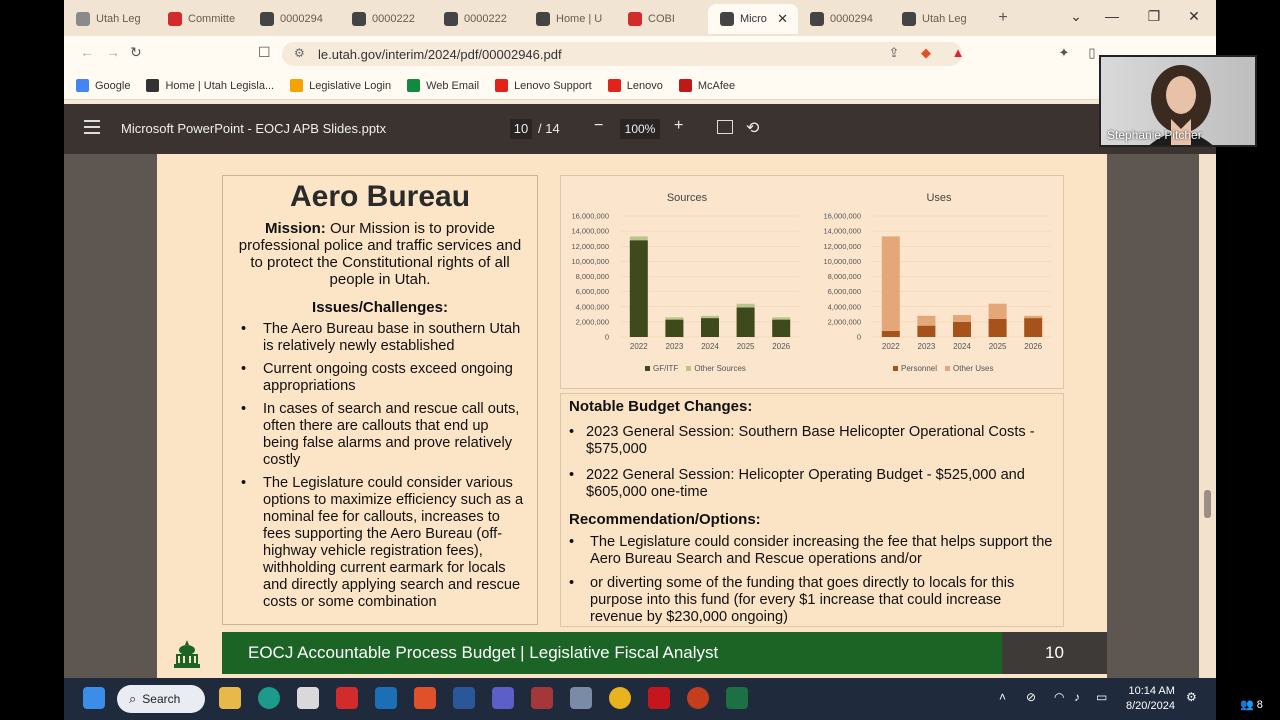 The image size is (1280, 720). I want to click on page-number-input: 10, so click(521, 129).